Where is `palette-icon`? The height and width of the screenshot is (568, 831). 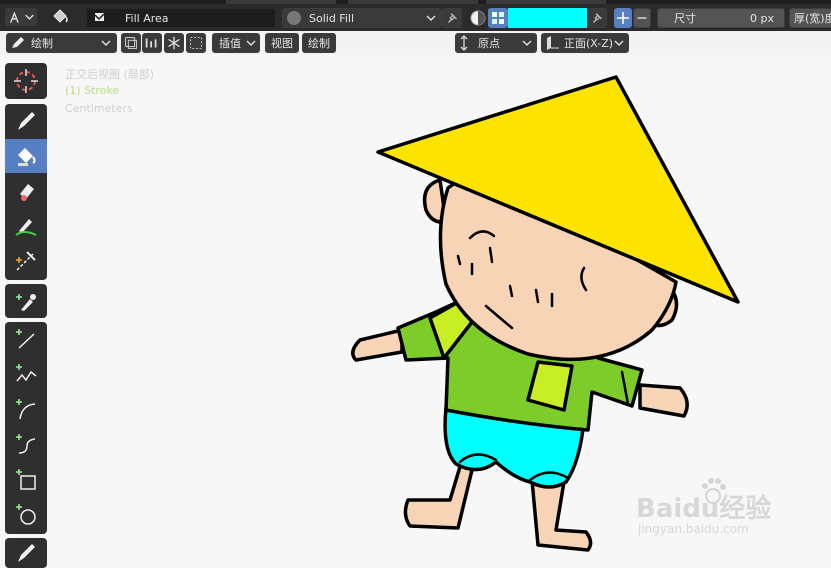
palette-icon is located at coordinates (498, 18).